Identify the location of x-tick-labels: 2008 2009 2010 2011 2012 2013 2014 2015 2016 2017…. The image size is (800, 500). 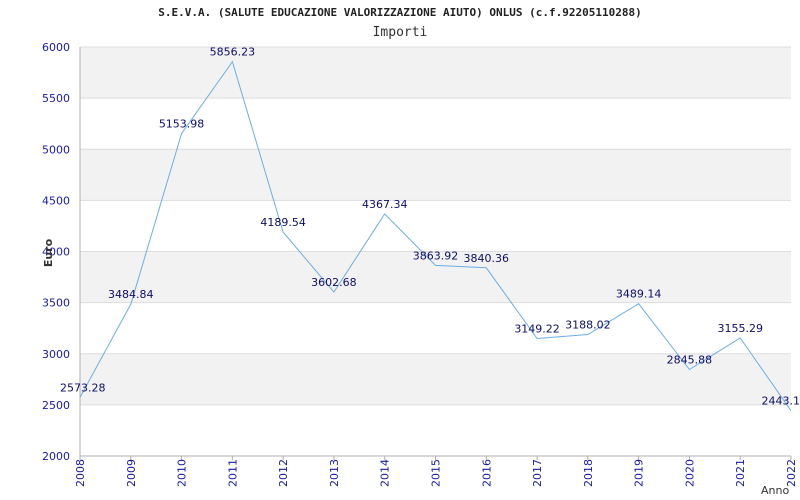
(436, 471).